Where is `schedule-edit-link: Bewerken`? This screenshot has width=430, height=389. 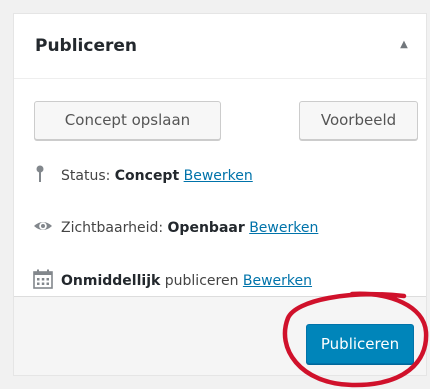 schedule-edit-link: Bewerken is located at coordinates (277, 281).